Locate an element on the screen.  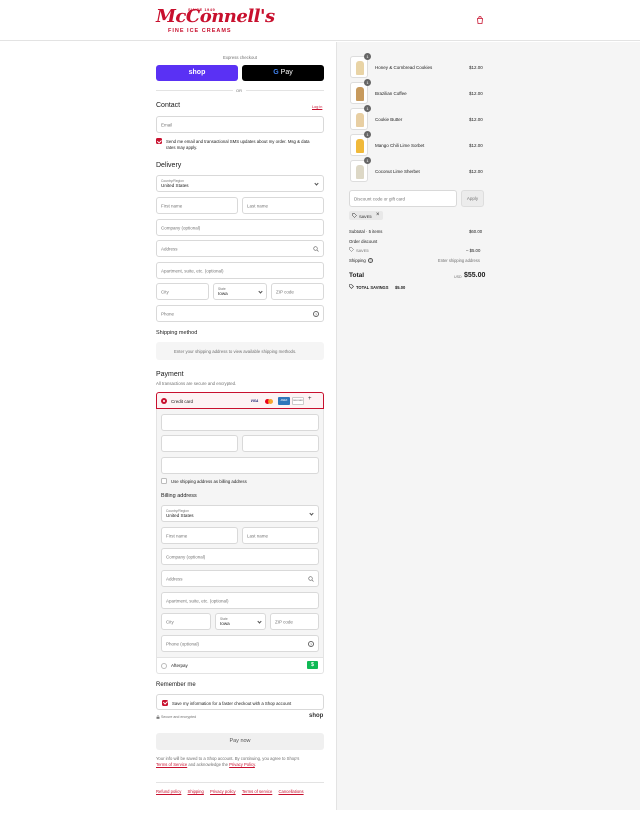
billing-first-name-placeholder: First name is located at coordinates (177, 535).